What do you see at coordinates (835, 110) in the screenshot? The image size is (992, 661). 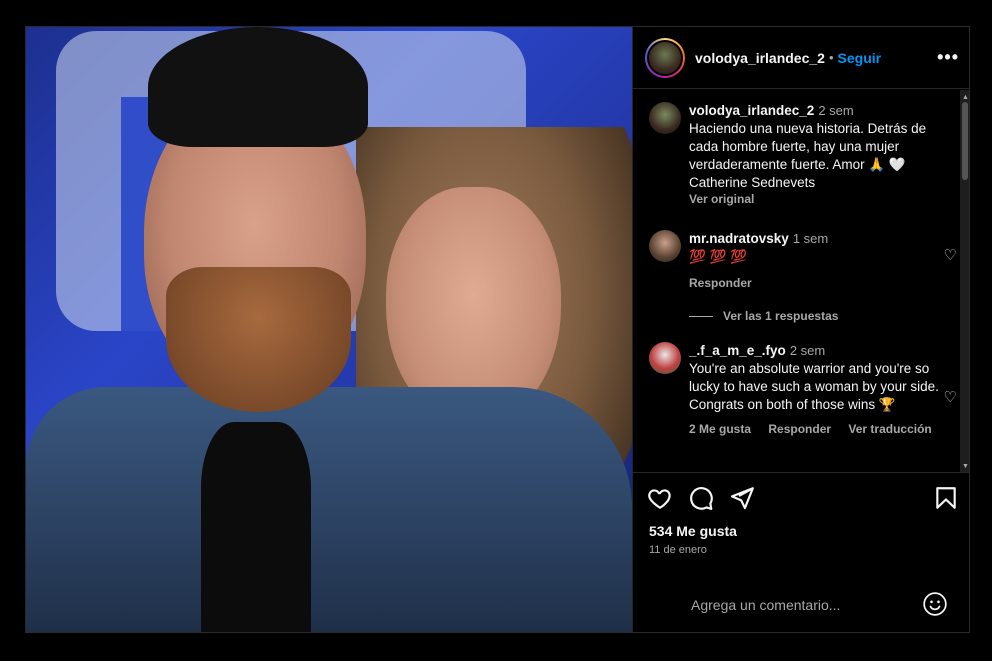 I see `caption-time: 2 sem` at bounding box center [835, 110].